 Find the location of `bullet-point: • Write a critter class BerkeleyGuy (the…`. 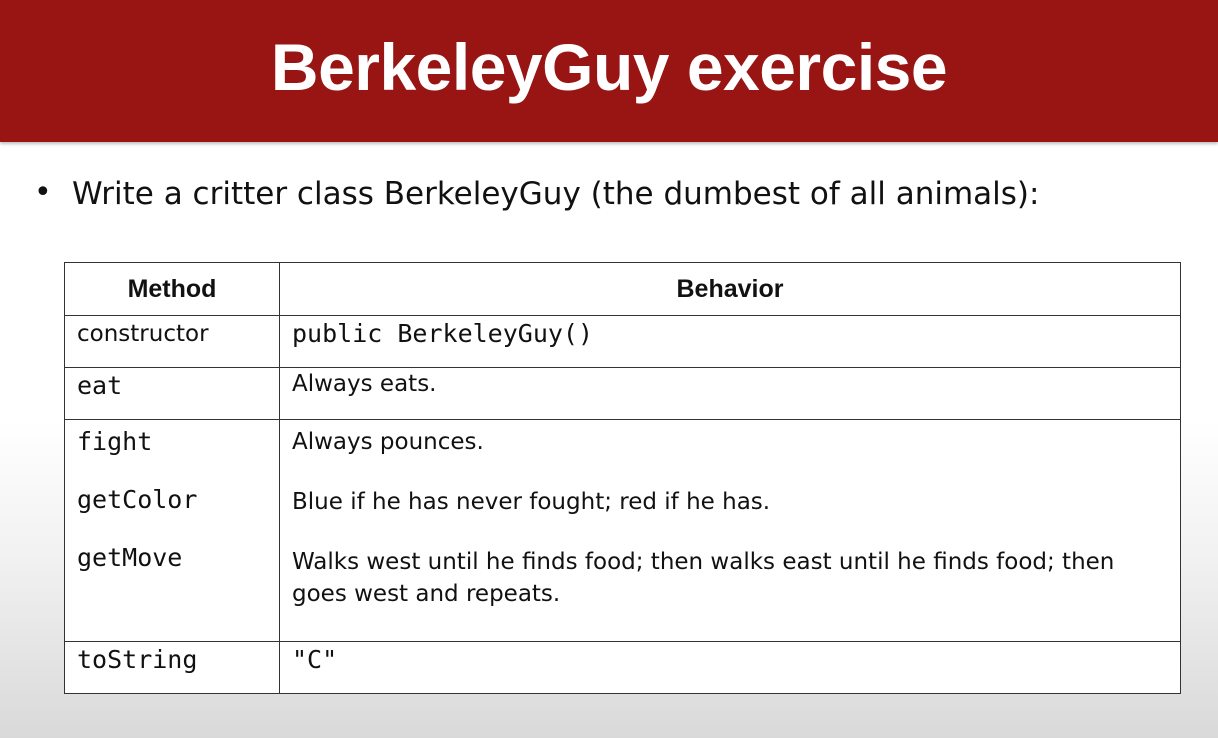

bullet-point: • Write a critter class BerkeleyGuy (the… is located at coordinates (609, 194).